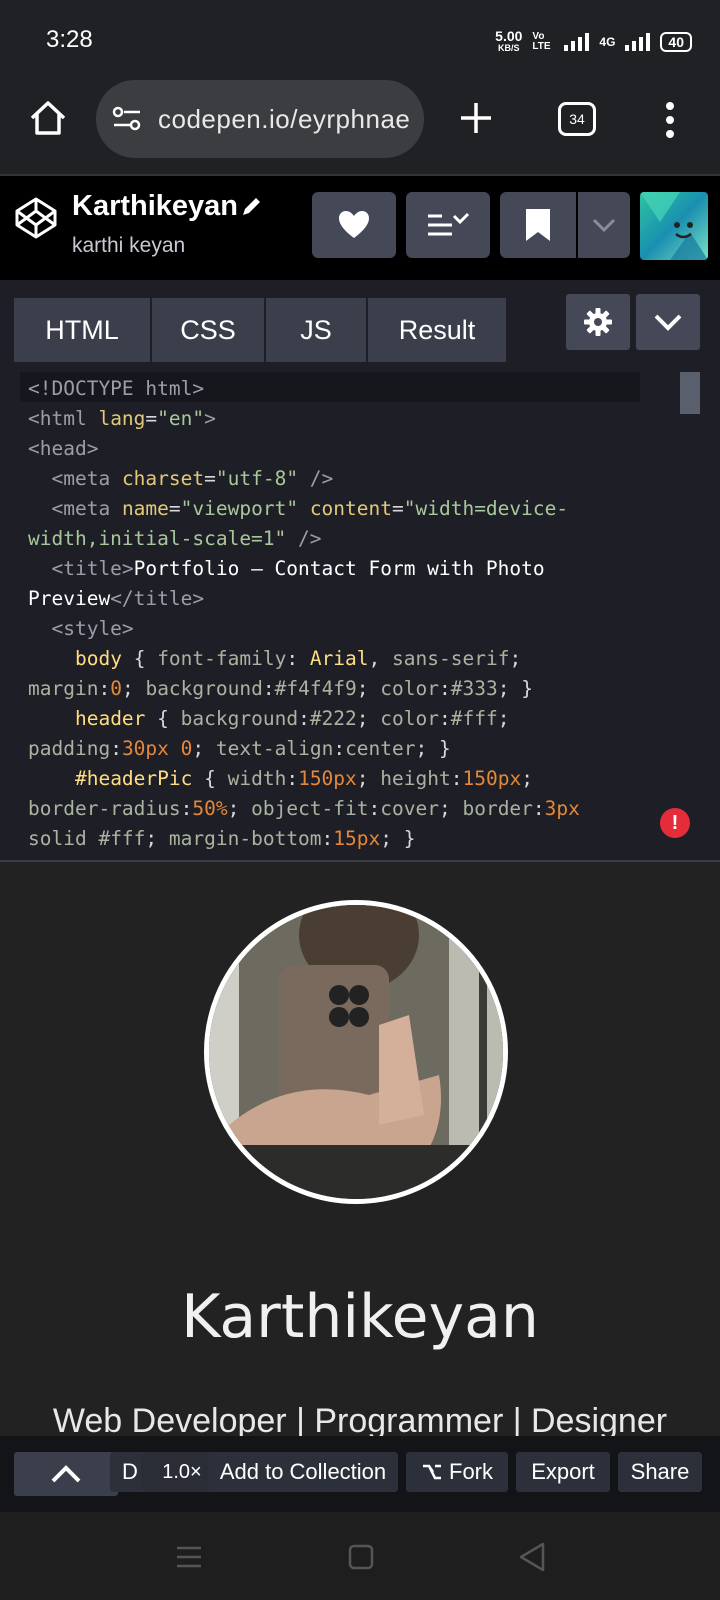 This screenshot has height=1600, width=720. What do you see at coordinates (577, 119) in the screenshot?
I see `tab-switcher-button: 34` at bounding box center [577, 119].